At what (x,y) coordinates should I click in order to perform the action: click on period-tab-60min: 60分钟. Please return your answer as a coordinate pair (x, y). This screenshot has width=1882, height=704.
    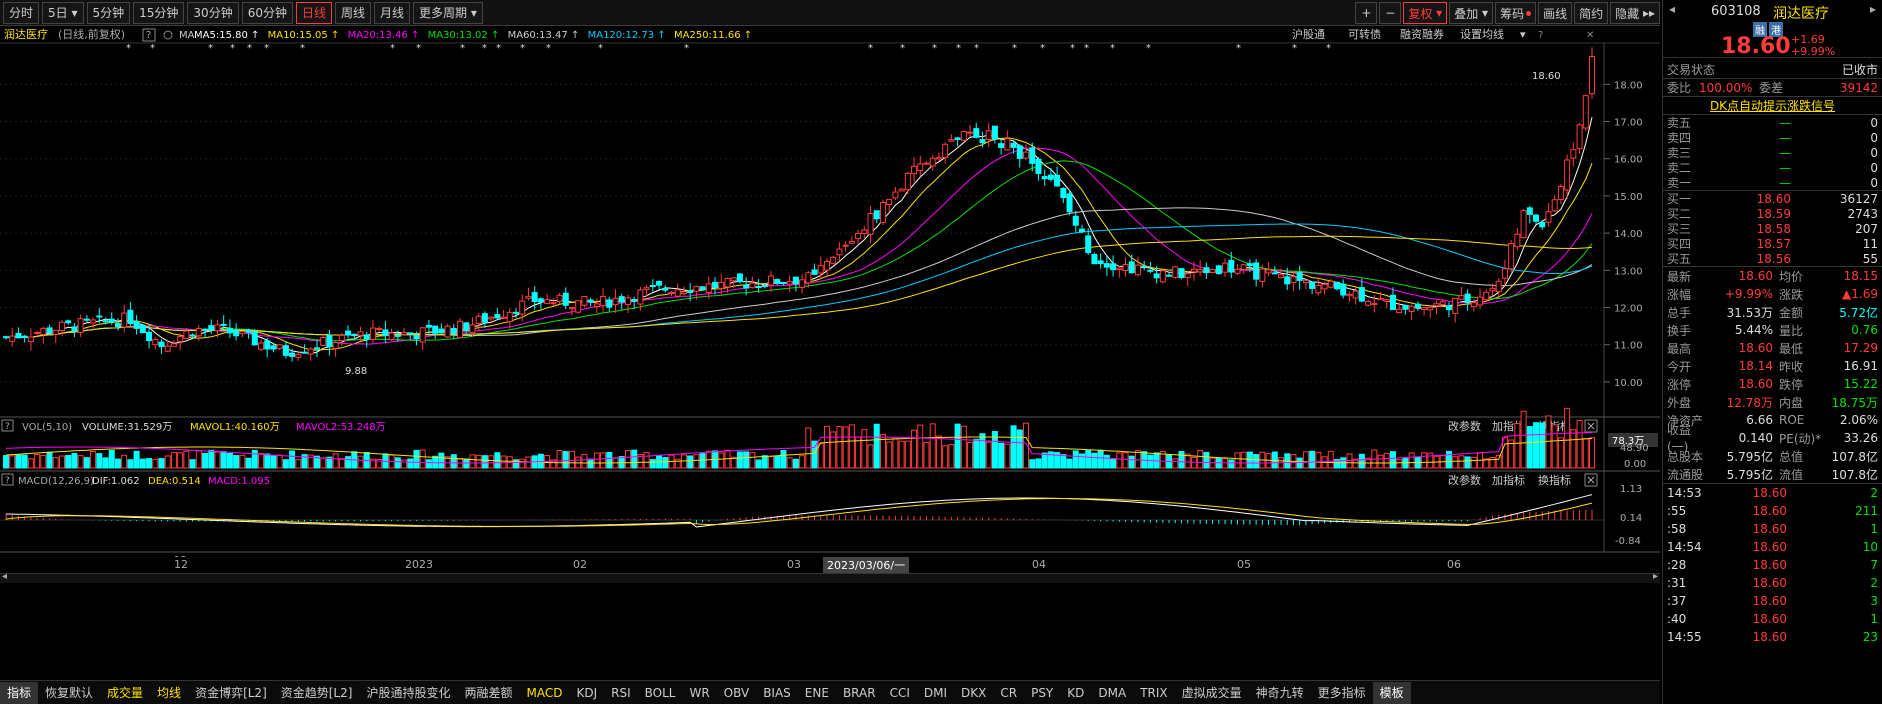
    Looking at the image, I should click on (267, 12).